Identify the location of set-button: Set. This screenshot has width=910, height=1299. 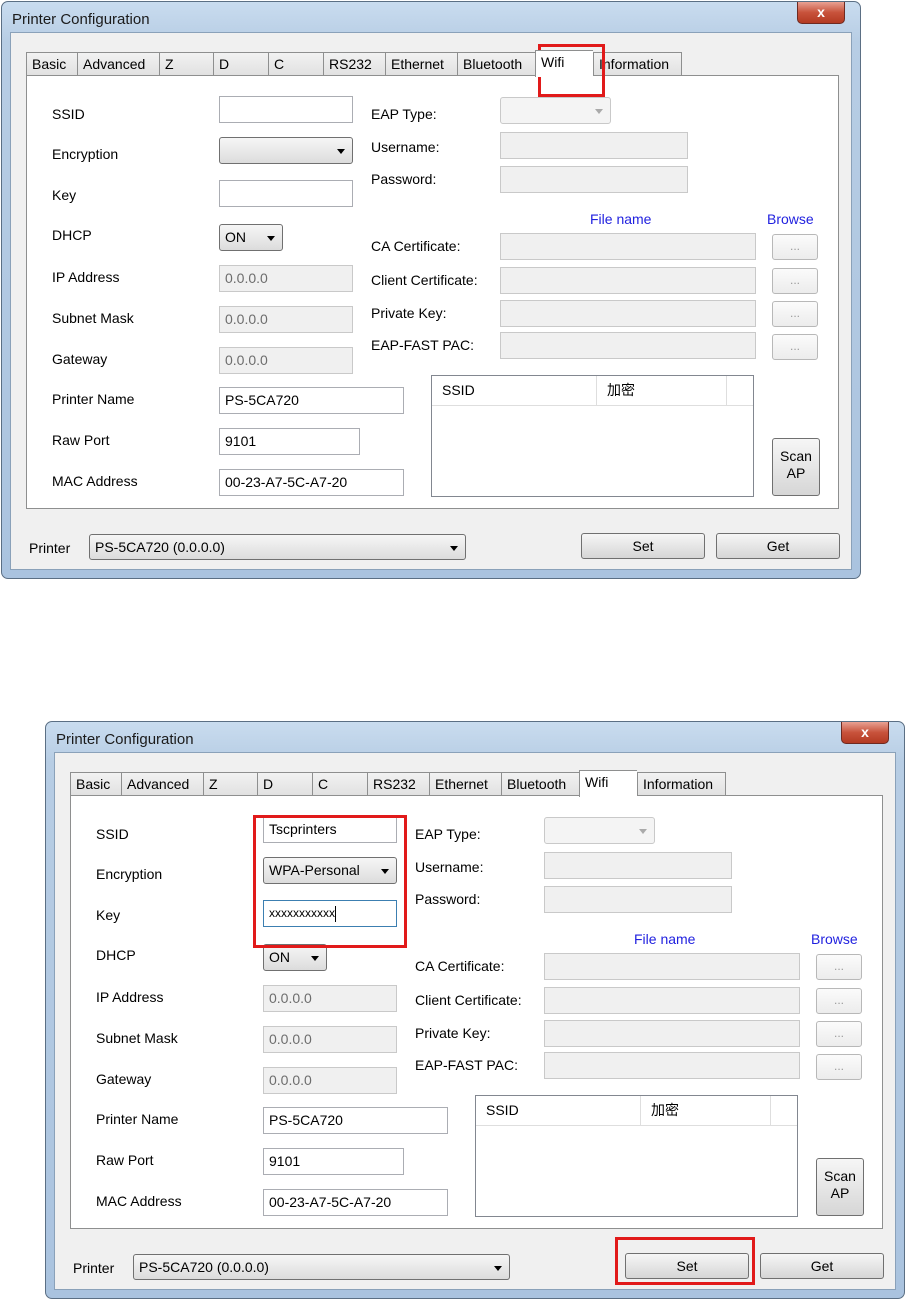
(643, 546).